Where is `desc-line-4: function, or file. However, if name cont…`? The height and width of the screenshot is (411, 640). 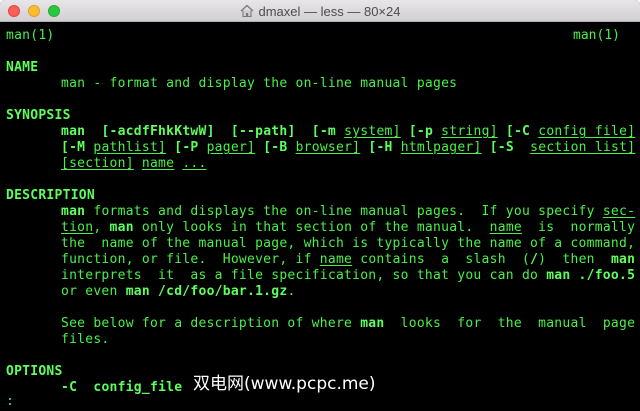
desc-line-4: function, or file. However, if name cont… is located at coordinates (348, 260).